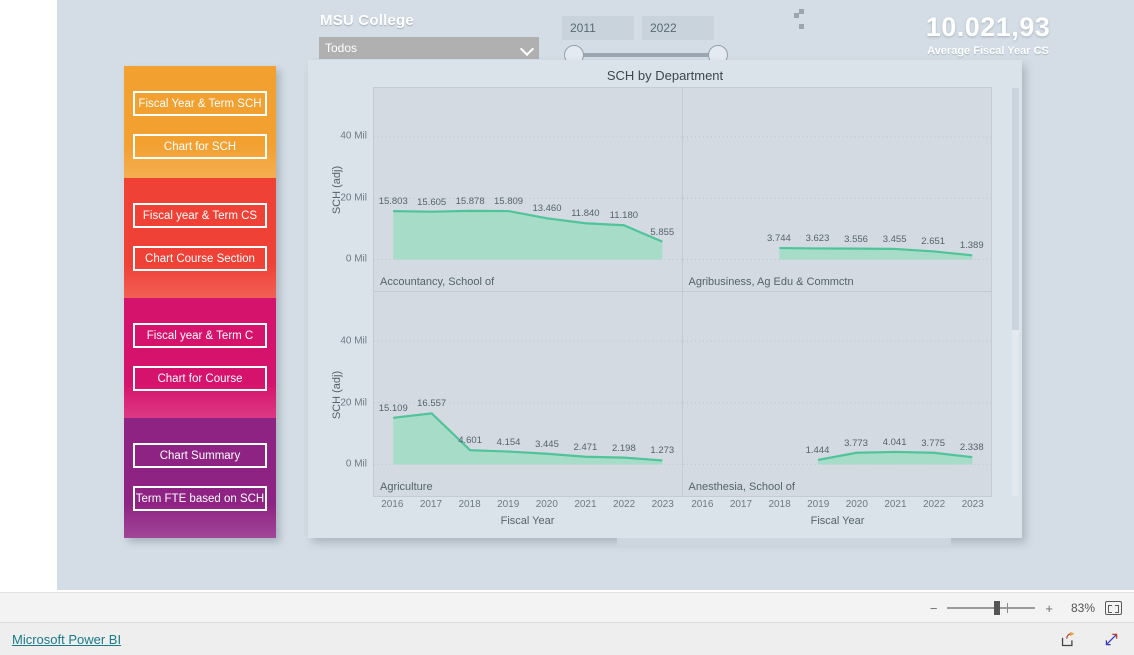 The height and width of the screenshot is (655, 1134). What do you see at coordinates (341, 48) in the screenshot?
I see `college-slicer-value: Todos` at bounding box center [341, 48].